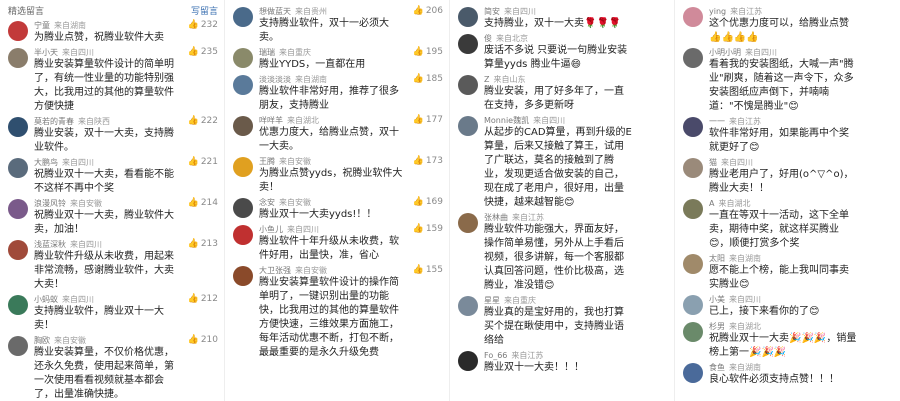 This screenshot has height=401, width=900. What do you see at coordinates (428, 52) in the screenshot?
I see `like-button: 👍 195` at bounding box center [428, 52].